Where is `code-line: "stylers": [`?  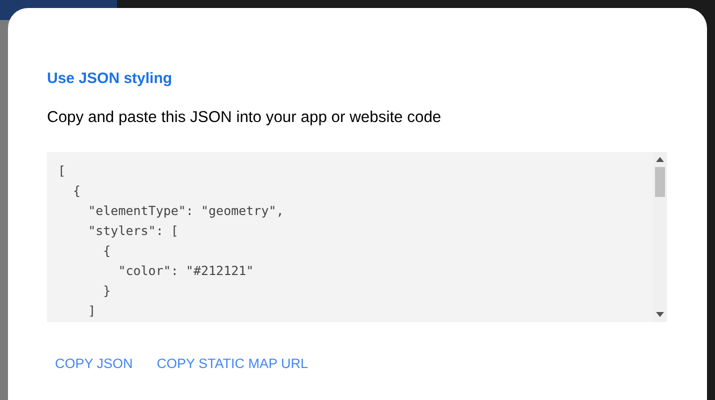 code-line: "stylers": [ is located at coordinates (133, 231).